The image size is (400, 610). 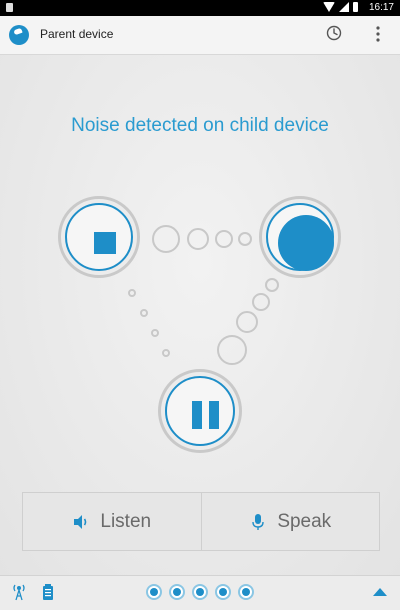 I want to click on page-indicator, so click(x=200, y=592).